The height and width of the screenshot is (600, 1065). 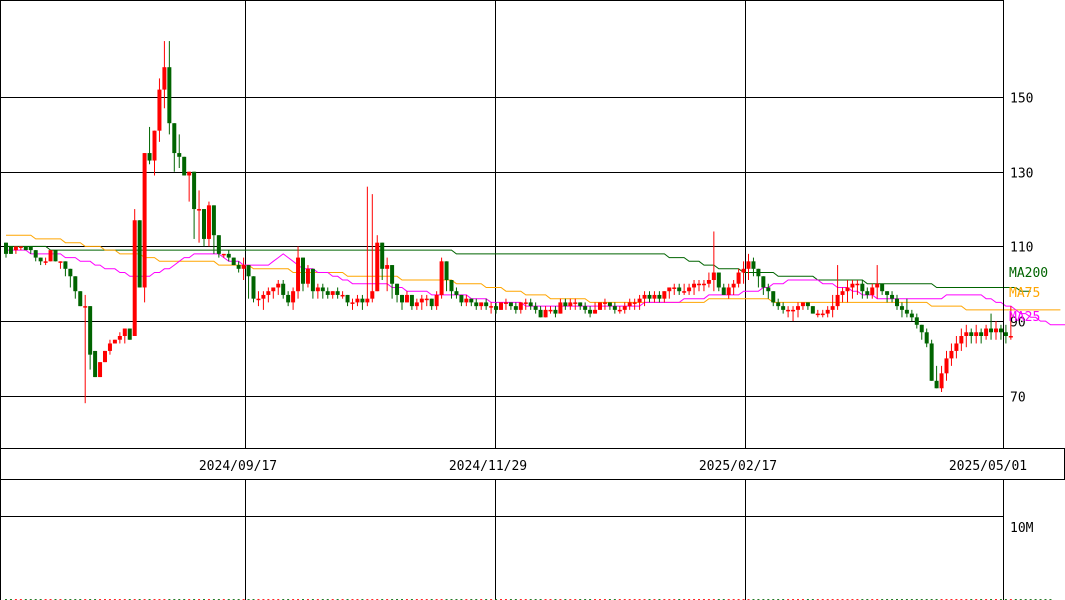 What do you see at coordinates (1024, 317) in the screenshot?
I see `ma25-label: MA25` at bounding box center [1024, 317].